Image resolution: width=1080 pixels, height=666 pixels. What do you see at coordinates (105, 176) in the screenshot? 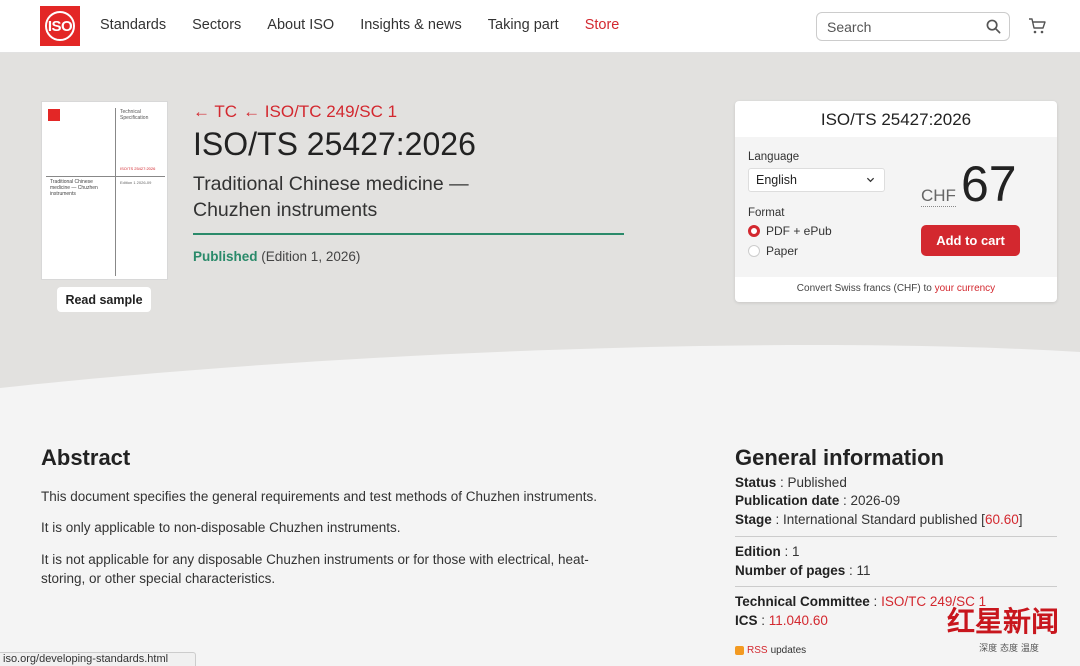
I see `cover-divider-horizontal` at bounding box center [105, 176].